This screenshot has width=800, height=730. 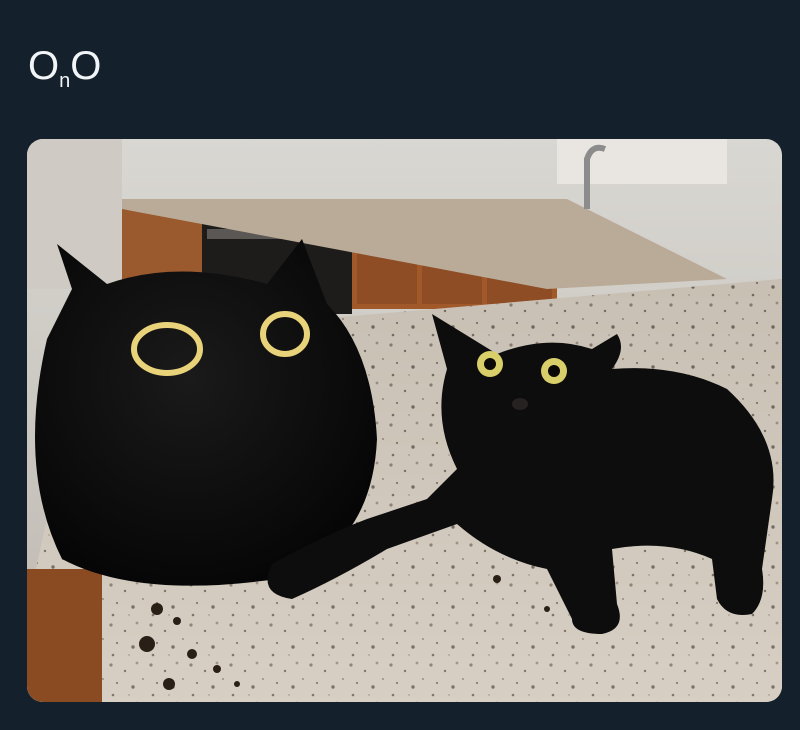 What do you see at coordinates (64, 635) in the screenshot?
I see `cabinet-front` at bounding box center [64, 635].